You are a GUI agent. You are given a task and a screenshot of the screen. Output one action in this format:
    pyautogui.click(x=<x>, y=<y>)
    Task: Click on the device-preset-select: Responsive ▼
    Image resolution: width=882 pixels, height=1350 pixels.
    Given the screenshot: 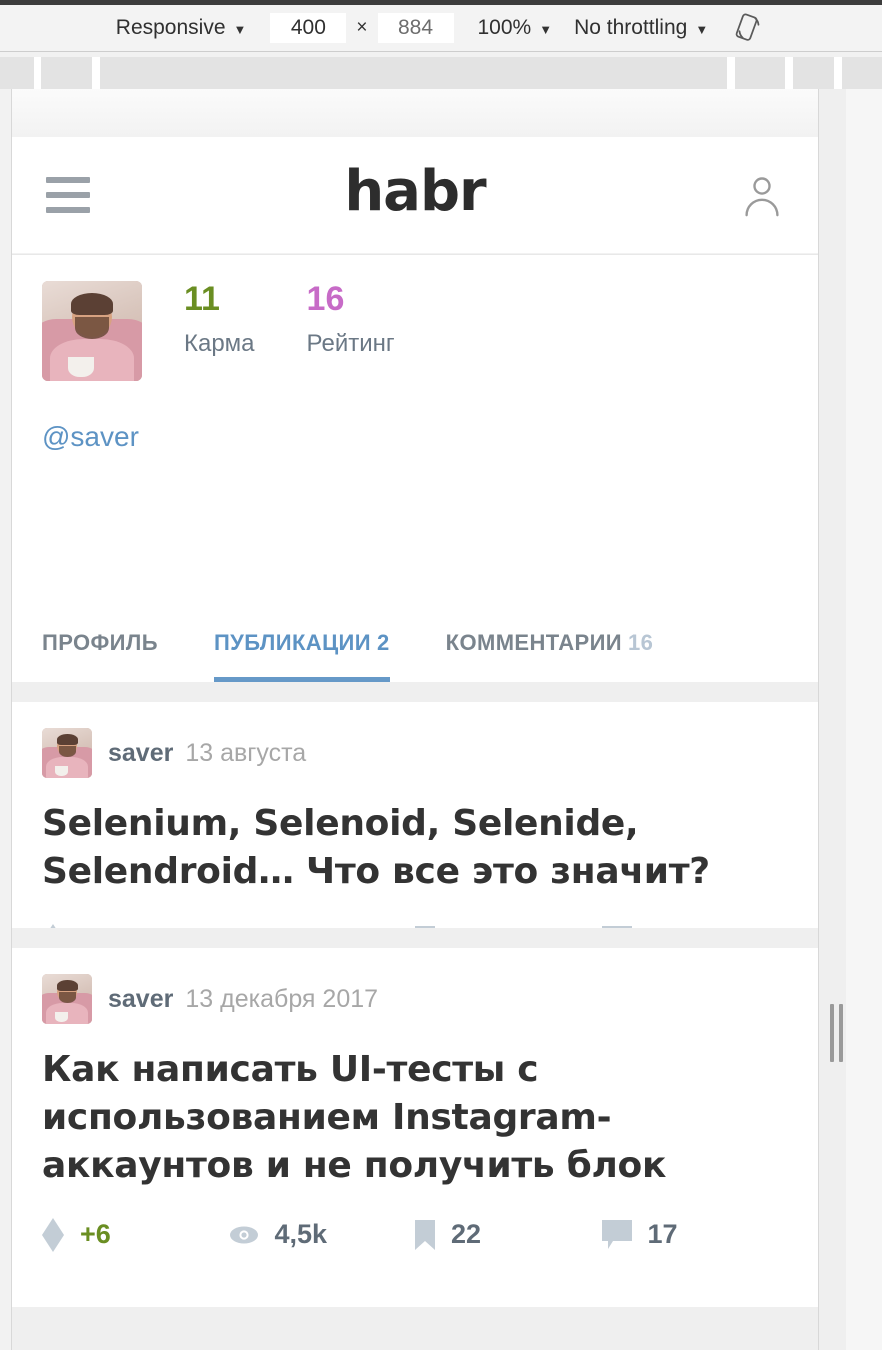 What is the action you would take?
    pyautogui.click(x=181, y=28)
    